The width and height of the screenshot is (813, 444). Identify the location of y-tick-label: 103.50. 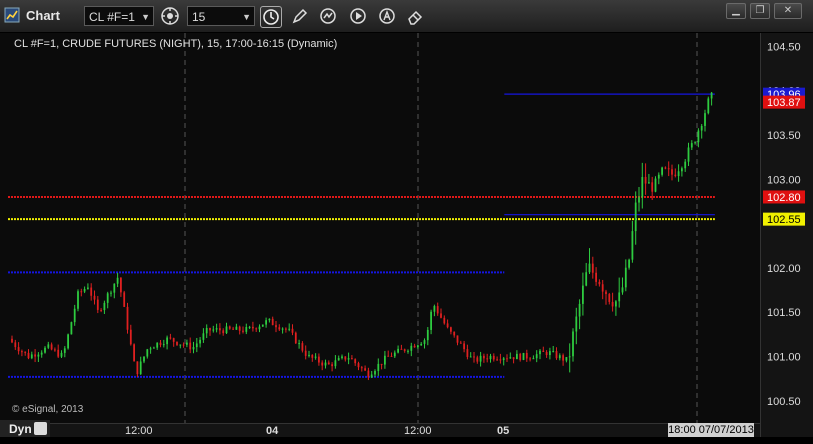
(784, 136).